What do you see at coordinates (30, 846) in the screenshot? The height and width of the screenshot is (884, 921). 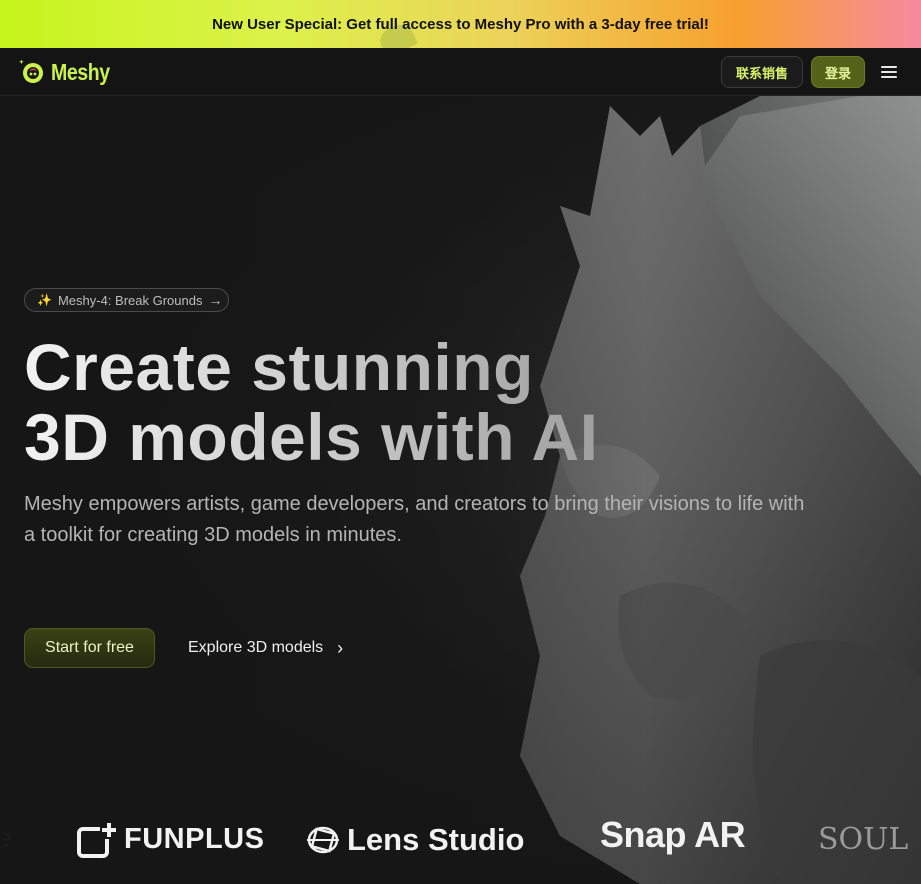 I see `strip-fade` at bounding box center [30, 846].